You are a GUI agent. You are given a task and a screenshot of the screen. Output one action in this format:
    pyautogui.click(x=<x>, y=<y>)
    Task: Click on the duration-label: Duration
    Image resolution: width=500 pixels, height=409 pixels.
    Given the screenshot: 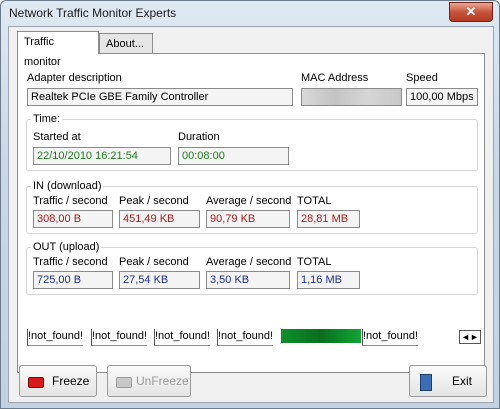 What is the action you would take?
    pyautogui.click(x=199, y=137)
    